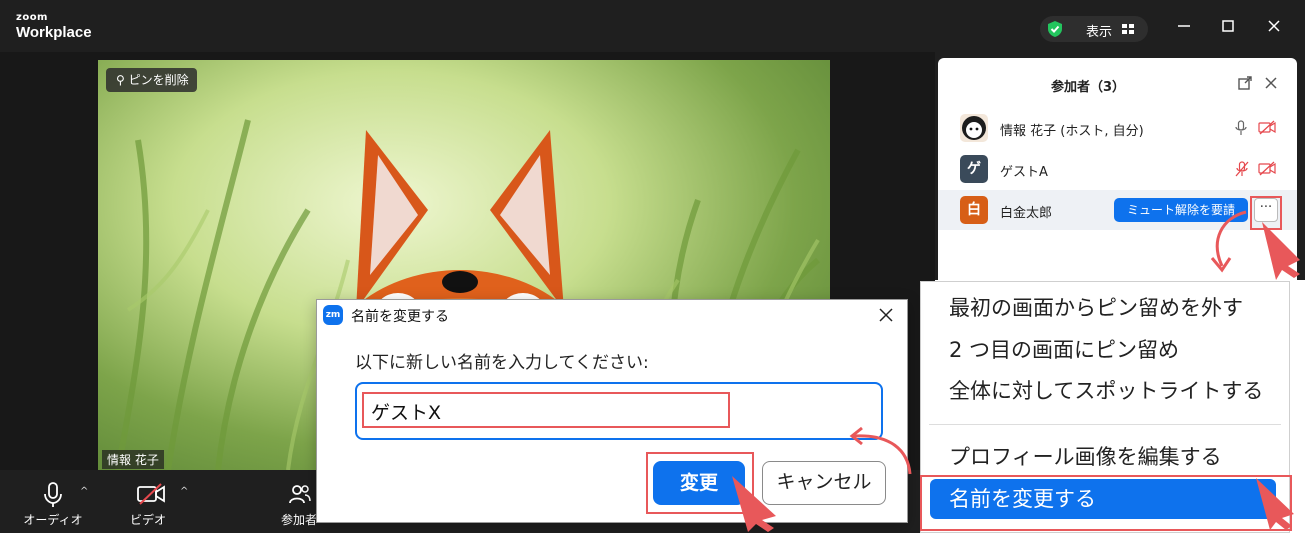  Describe the element at coordinates (1072, 131) in the screenshot. I see `participant-name: 情報 花子 (ホスト, 自分)` at that location.